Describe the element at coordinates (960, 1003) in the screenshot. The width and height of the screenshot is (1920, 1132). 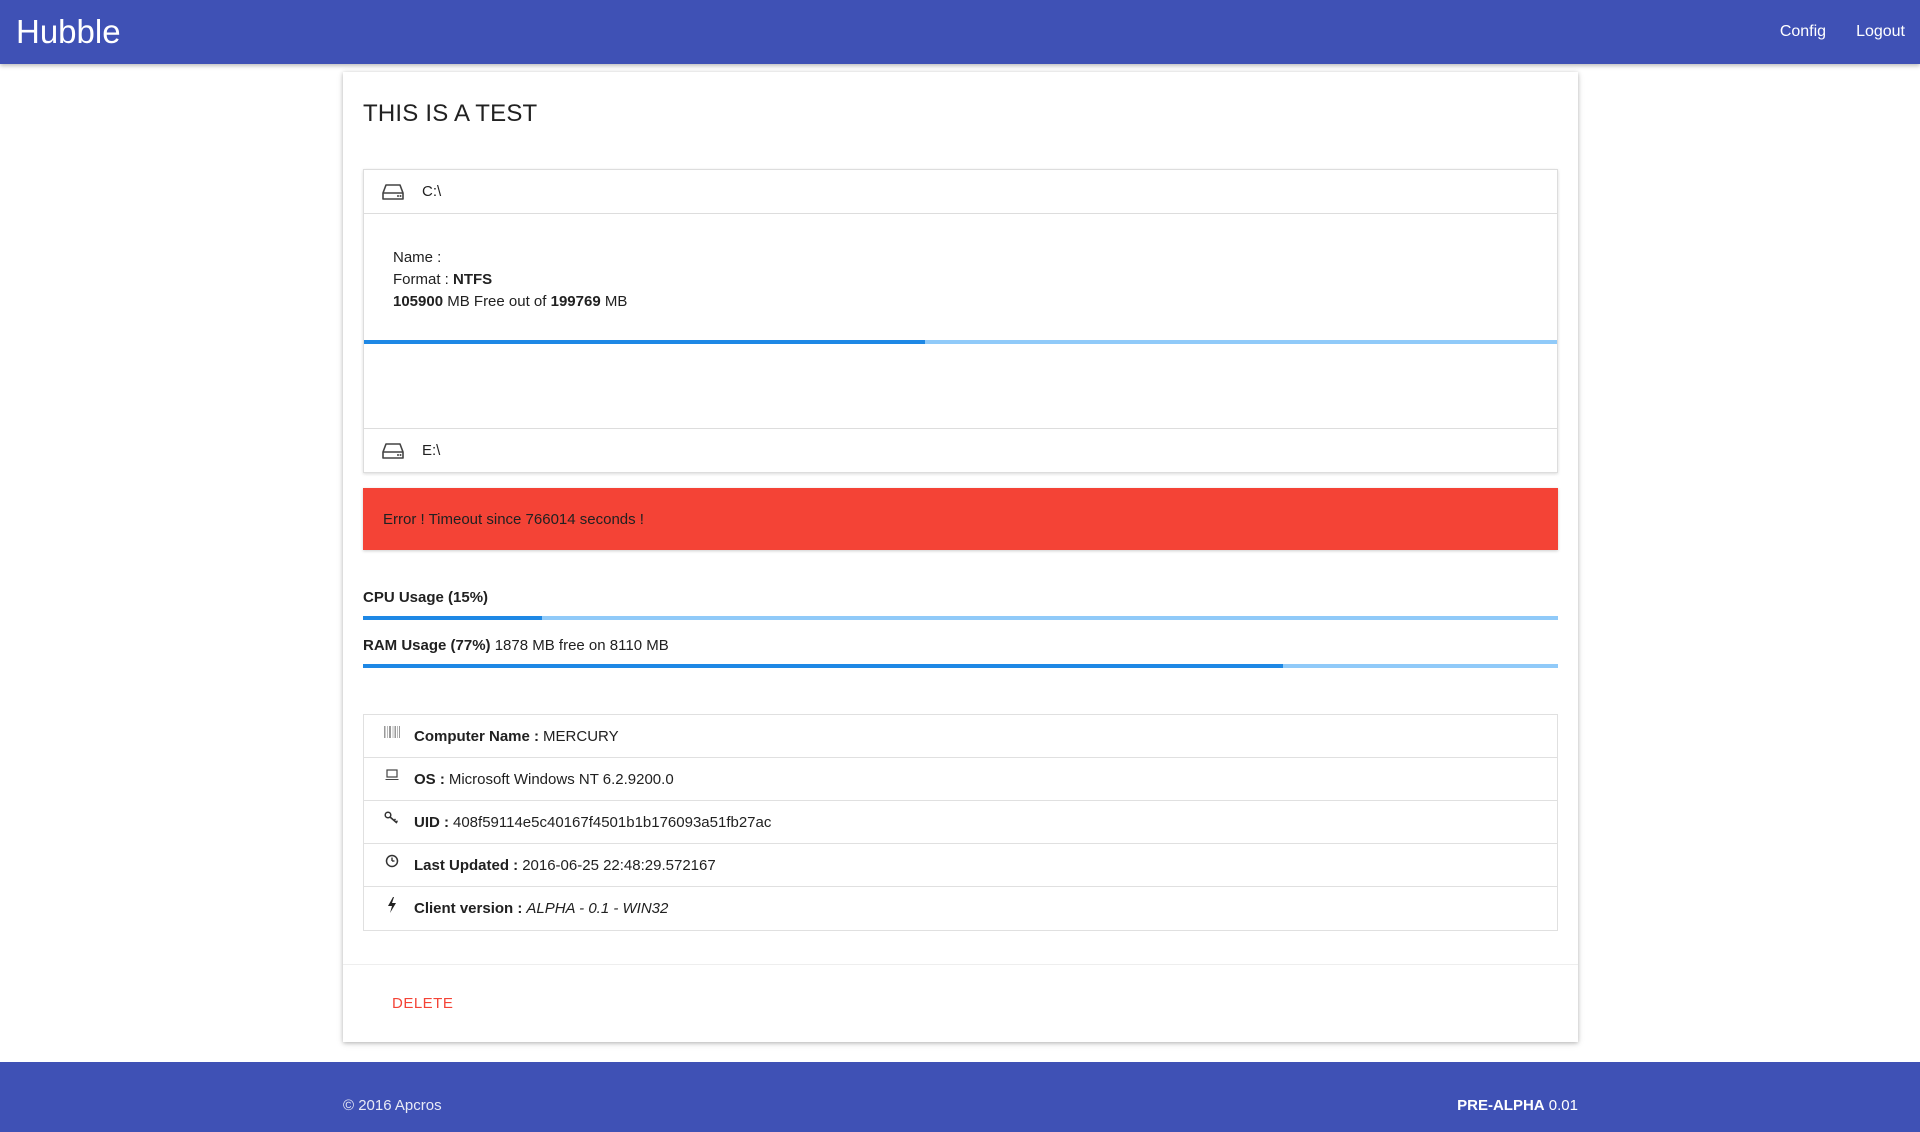
I see `card-action: DELETE` at that location.